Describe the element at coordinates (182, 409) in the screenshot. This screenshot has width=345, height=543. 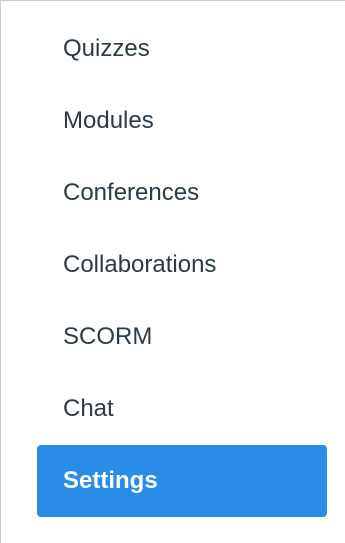
I see `nav-item-chat: Chat` at that location.